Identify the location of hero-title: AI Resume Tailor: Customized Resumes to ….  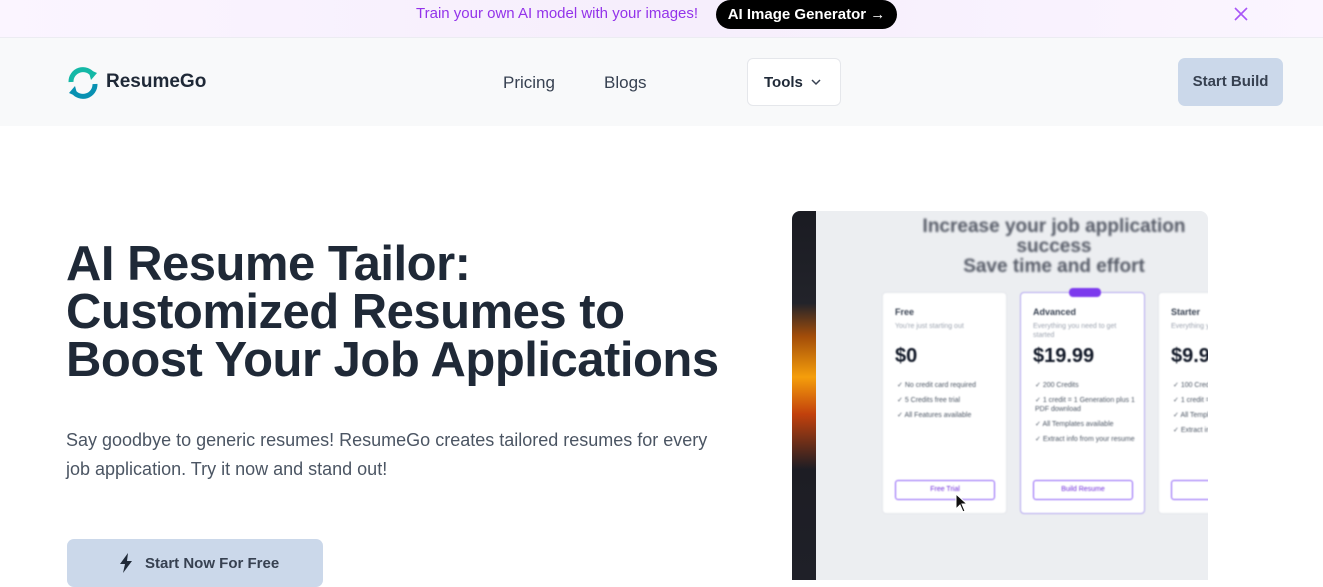
(406, 312).